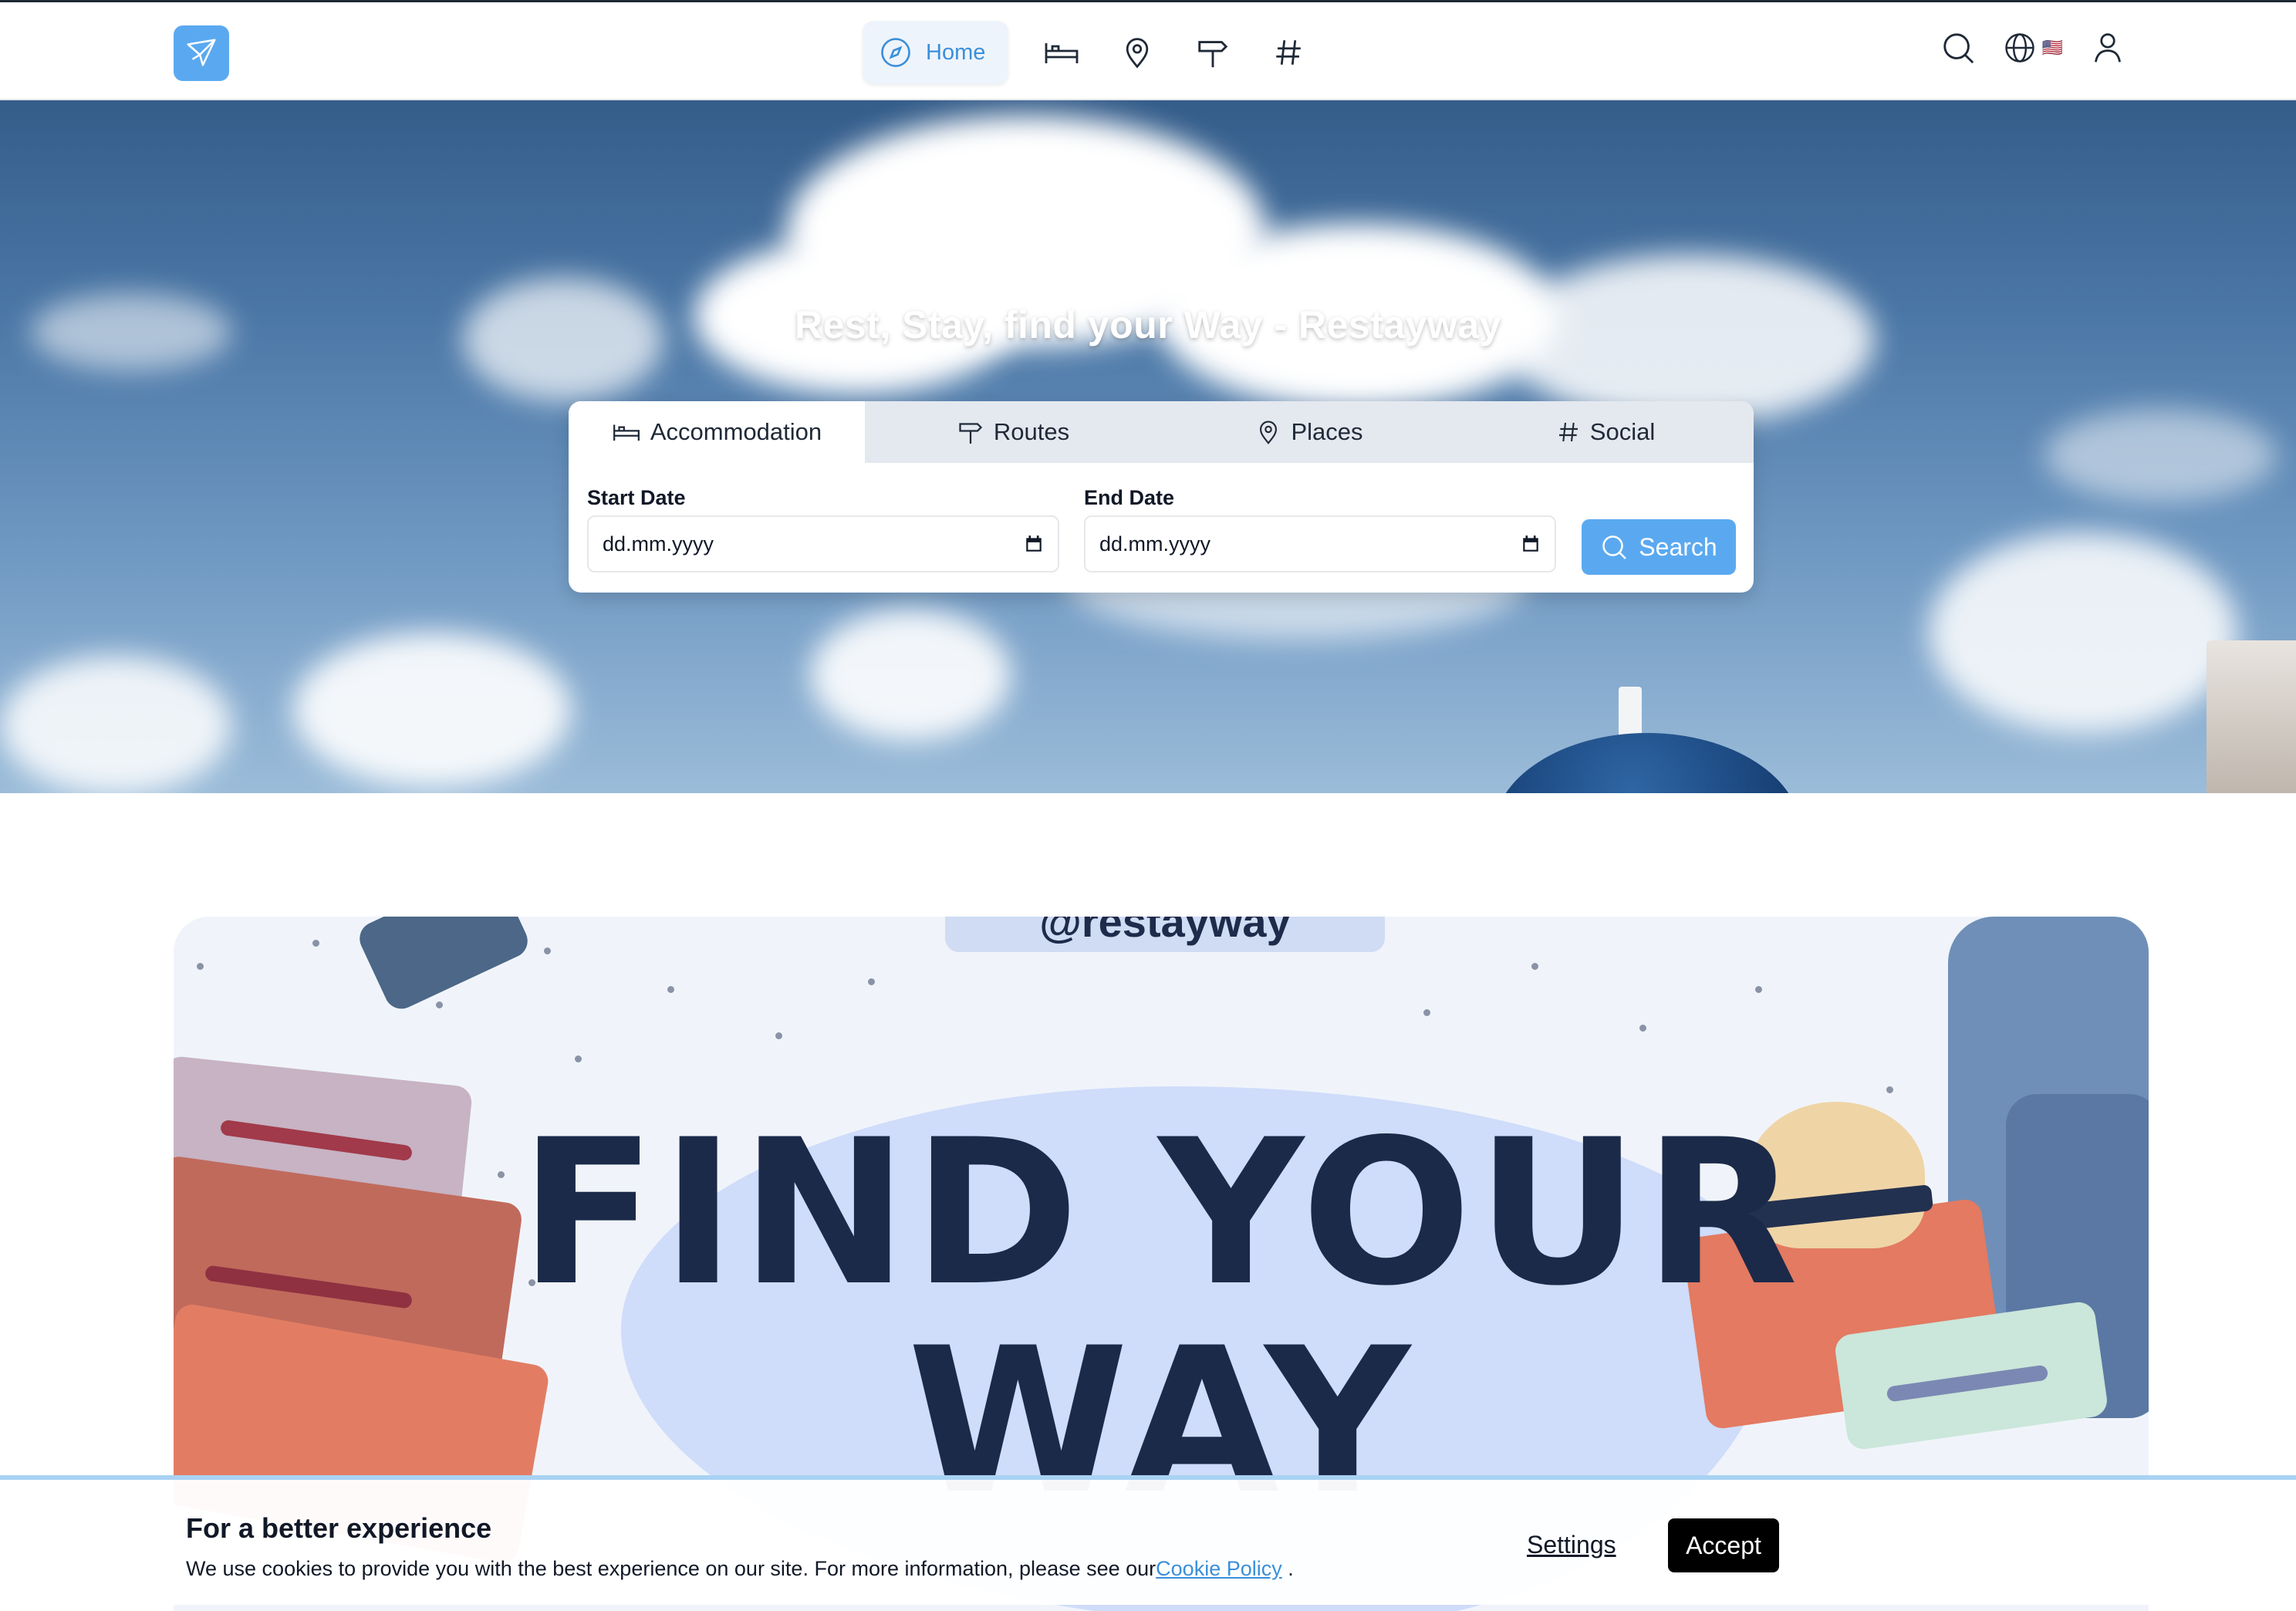 This screenshot has height=1611, width=2296. Describe the element at coordinates (636, 498) in the screenshot. I see `start-date-label: Start Date` at that location.